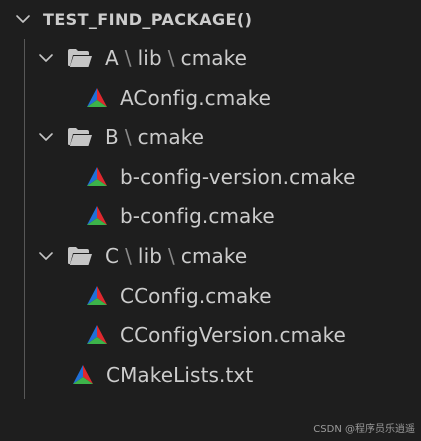  Describe the element at coordinates (233, 335) in the screenshot. I see `file-label: CConfigVersion.cmake` at that location.